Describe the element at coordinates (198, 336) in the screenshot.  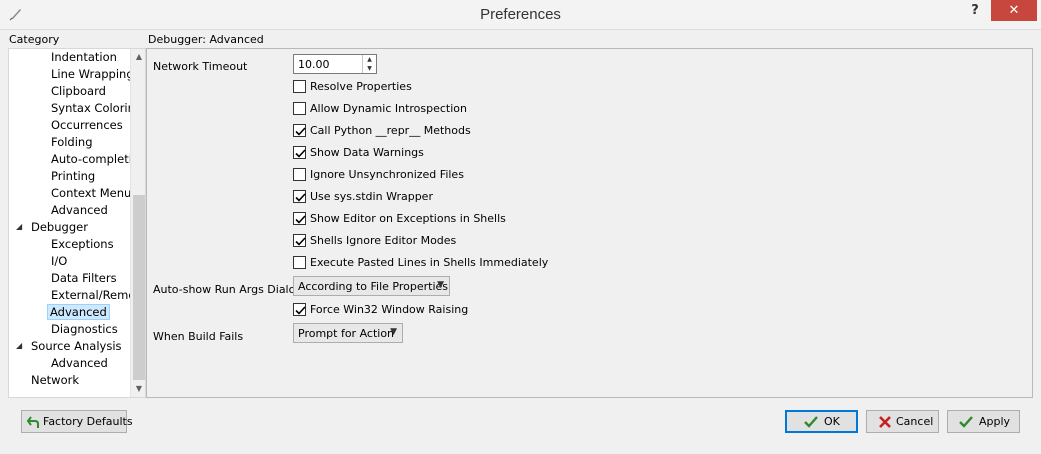
I see `build-fails-label: When Build Fails` at that location.